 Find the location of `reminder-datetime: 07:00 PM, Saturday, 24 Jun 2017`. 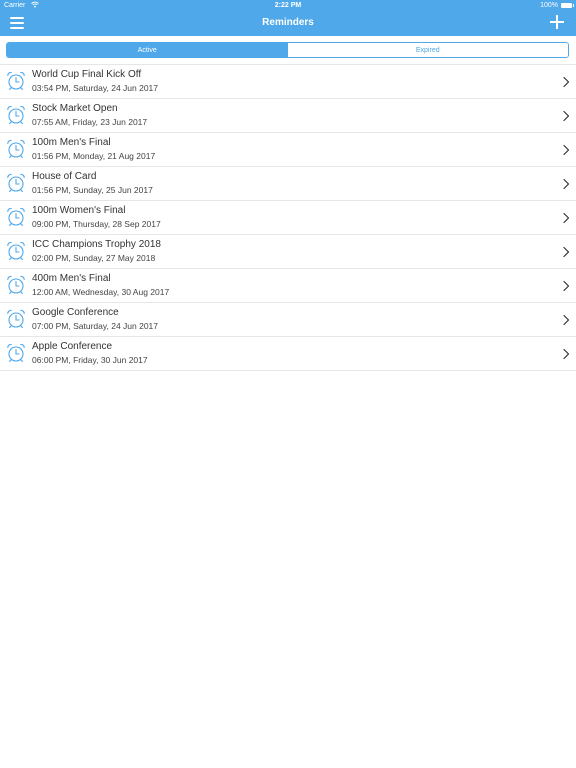

reminder-datetime: 07:00 PM, Saturday, 24 Jun 2017 is located at coordinates (95, 326).